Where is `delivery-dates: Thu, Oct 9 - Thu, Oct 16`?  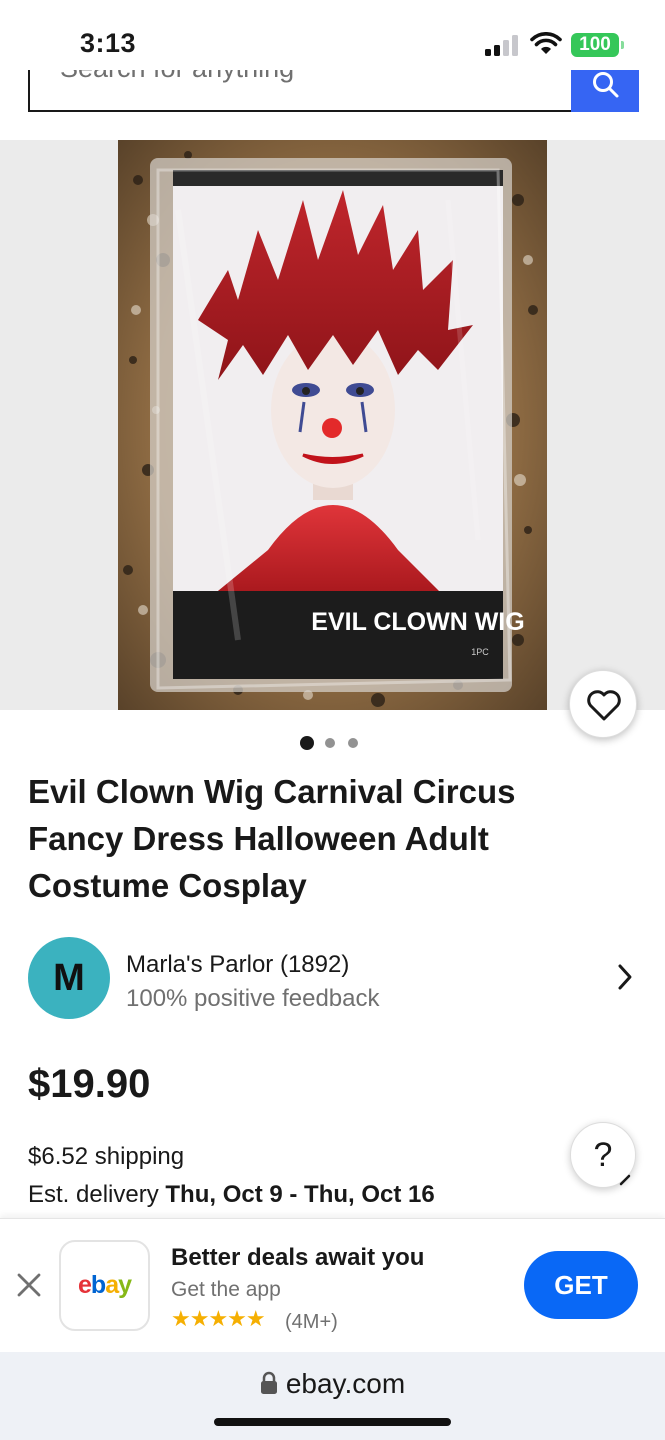
delivery-dates: Thu, Oct 9 - Thu, Oct 16 is located at coordinates (300, 1194).